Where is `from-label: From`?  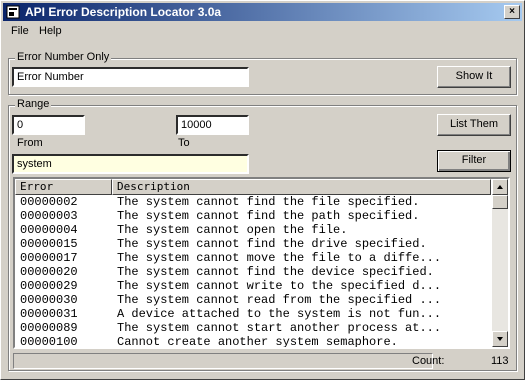
from-label: From is located at coordinates (30, 143).